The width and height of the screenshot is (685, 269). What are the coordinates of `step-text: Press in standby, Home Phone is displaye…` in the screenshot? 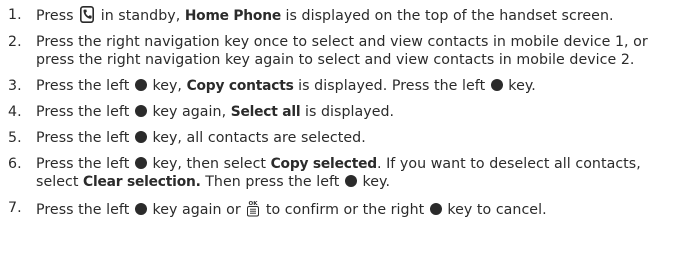 It's located at (357, 15).